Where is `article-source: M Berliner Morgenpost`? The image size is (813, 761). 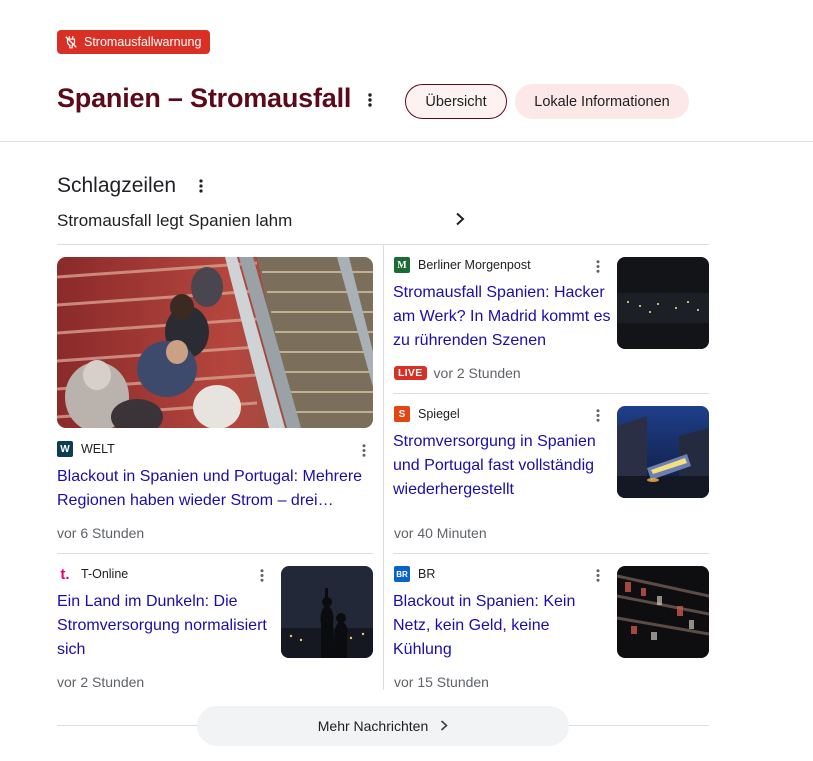 article-source: M Berliner Morgenpost is located at coordinates (462, 265).